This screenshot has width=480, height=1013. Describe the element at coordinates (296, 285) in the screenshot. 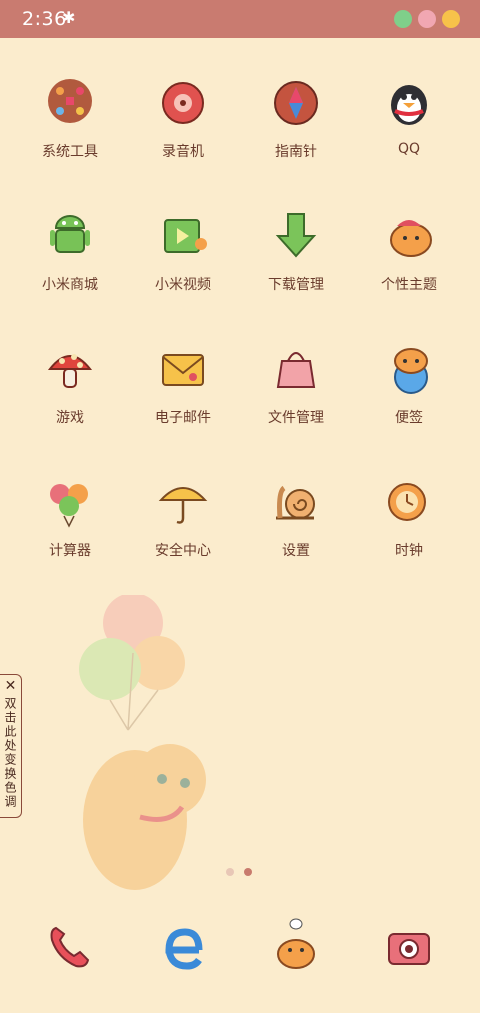

I see `app-label: 下载管理` at that location.